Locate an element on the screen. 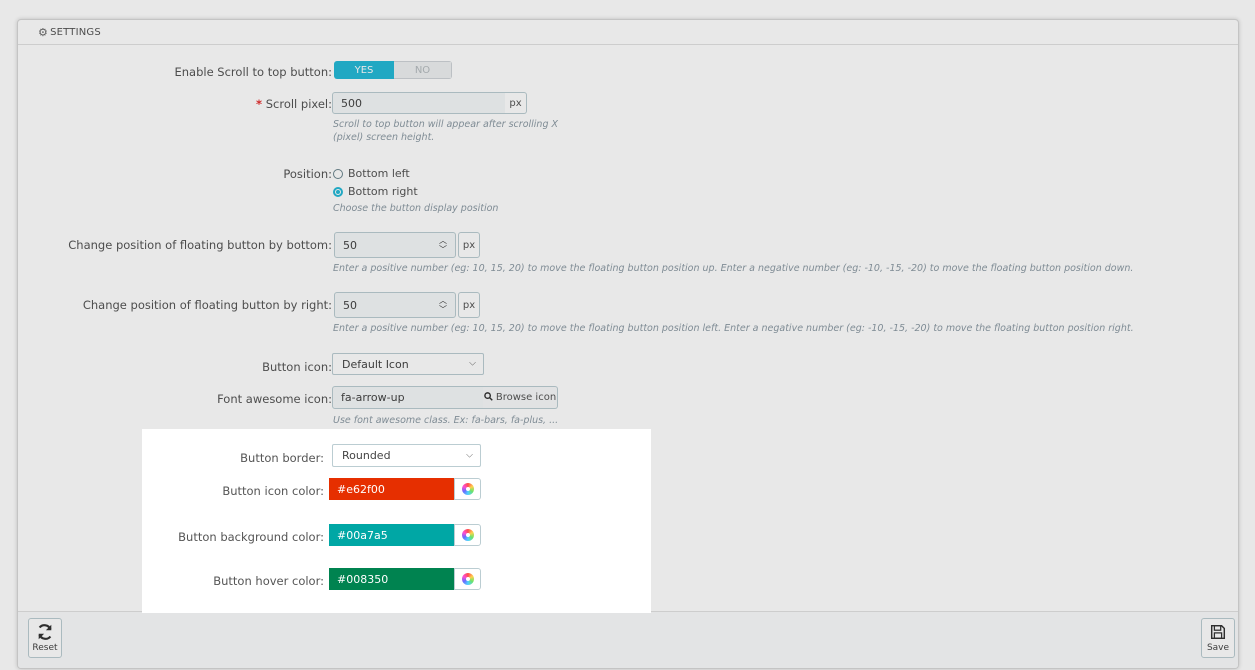 The width and height of the screenshot is (1255, 670). bg-color-input: #00a7a5 is located at coordinates (391, 535).